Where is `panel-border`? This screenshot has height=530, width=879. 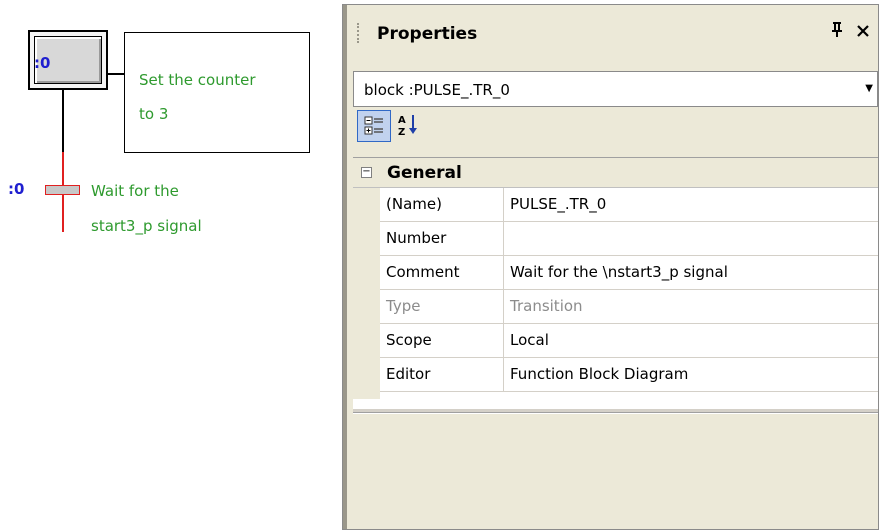 panel-border is located at coordinates (345, 267).